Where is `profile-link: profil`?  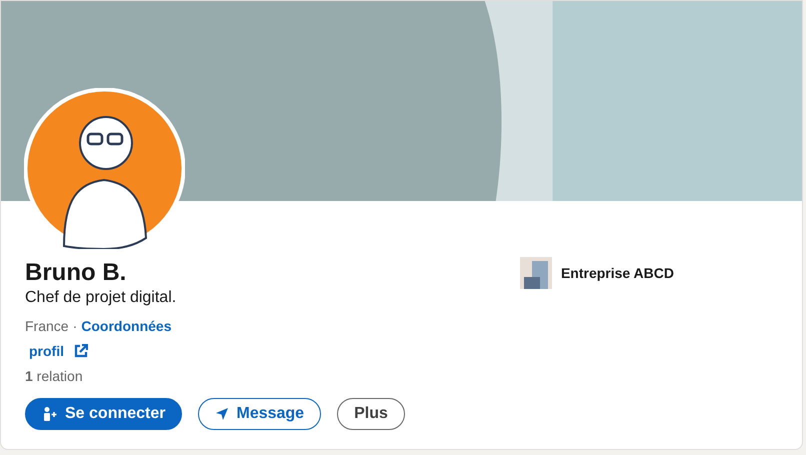 profile-link: profil is located at coordinates (46, 351).